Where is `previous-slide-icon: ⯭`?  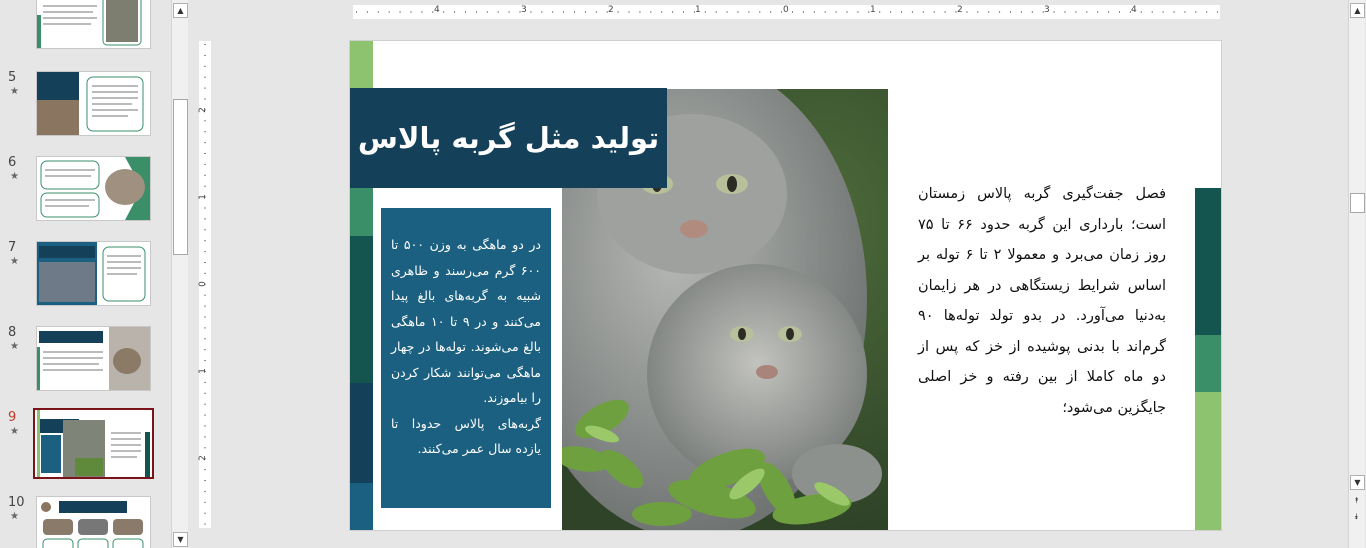 previous-slide-icon: ⯭ is located at coordinates (1356, 500).